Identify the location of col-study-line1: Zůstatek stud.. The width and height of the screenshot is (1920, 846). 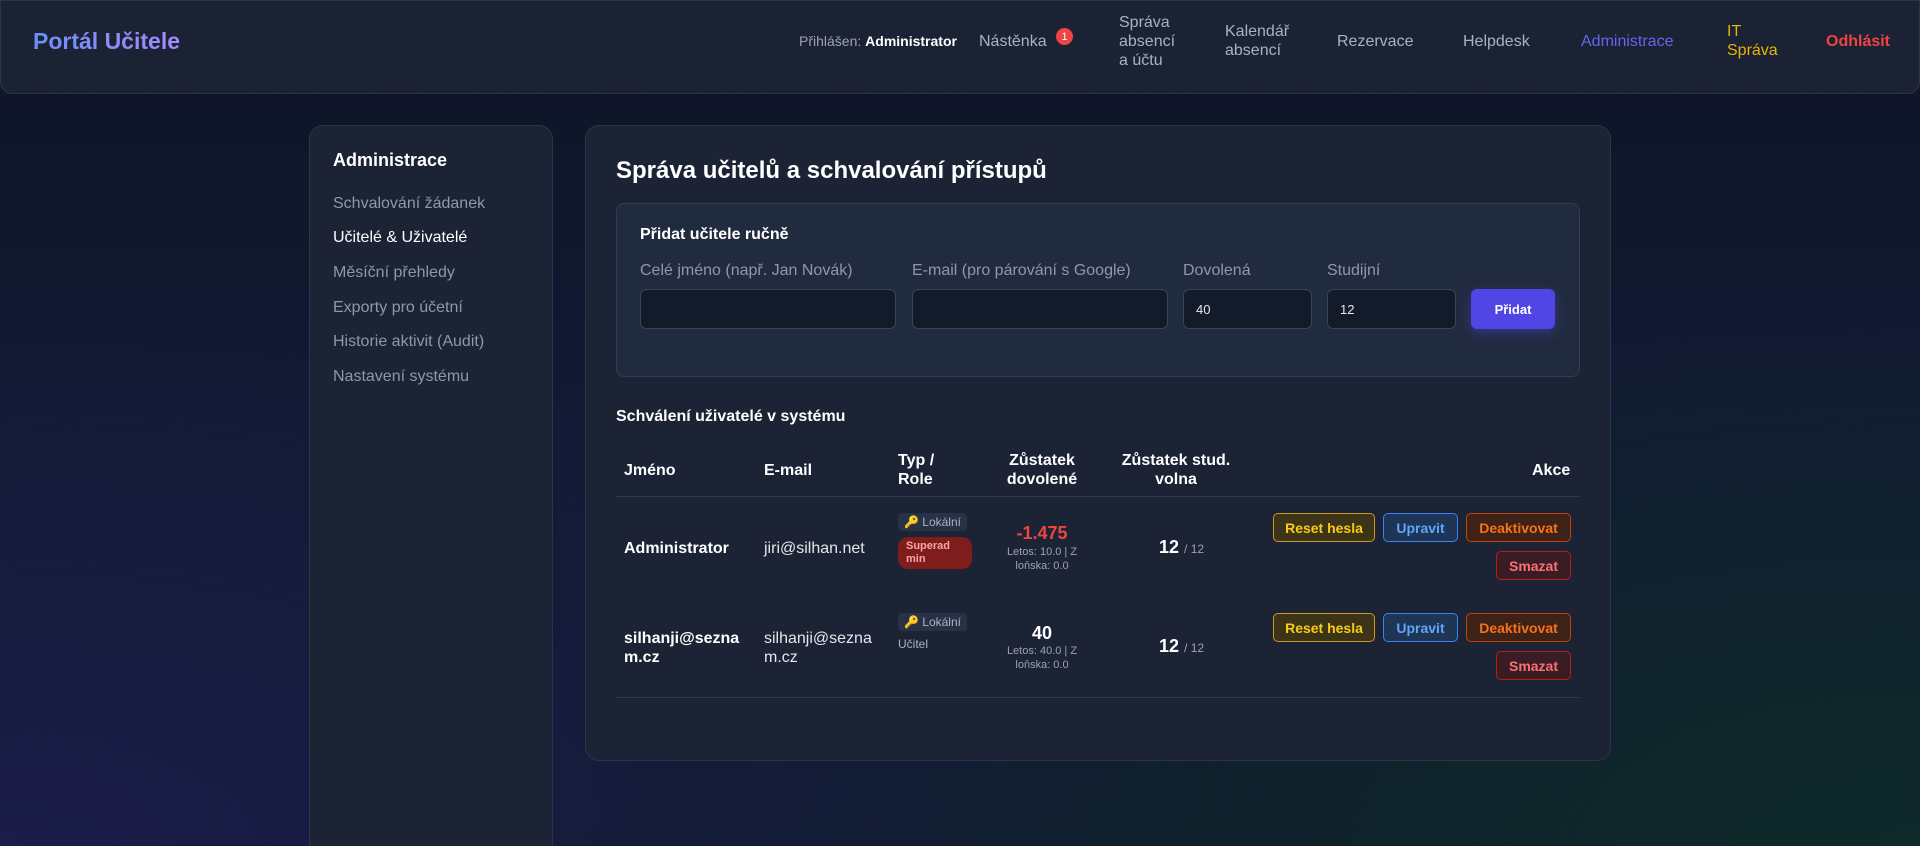
(1176, 460).